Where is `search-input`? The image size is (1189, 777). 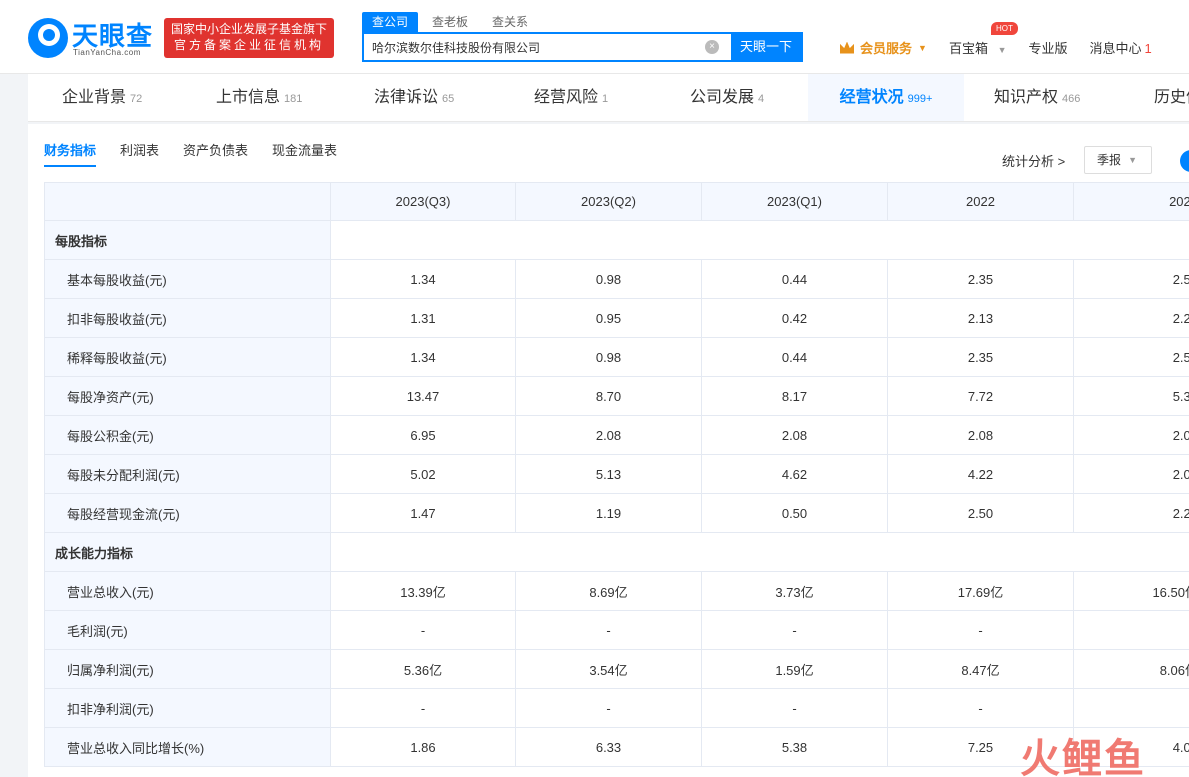
search-input is located at coordinates (534, 47).